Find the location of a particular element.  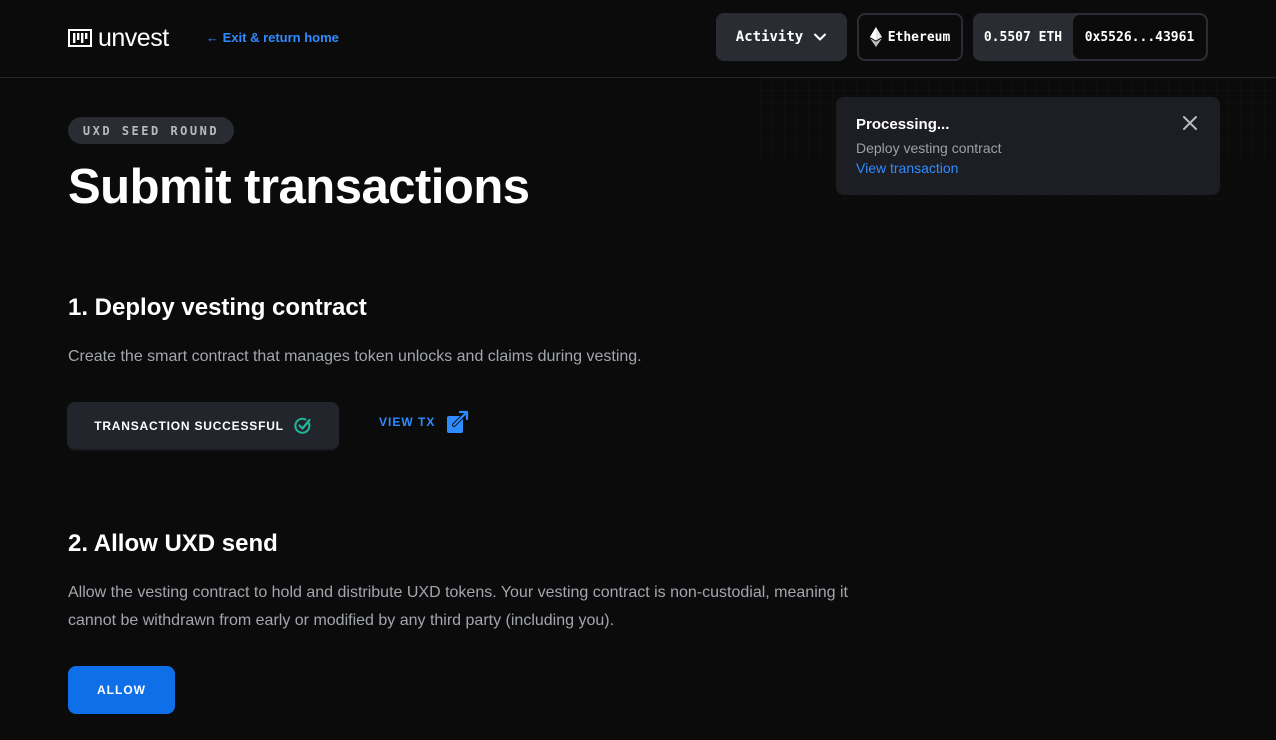

step-2-title: 2. Allow UXD send is located at coordinates (173, 543).